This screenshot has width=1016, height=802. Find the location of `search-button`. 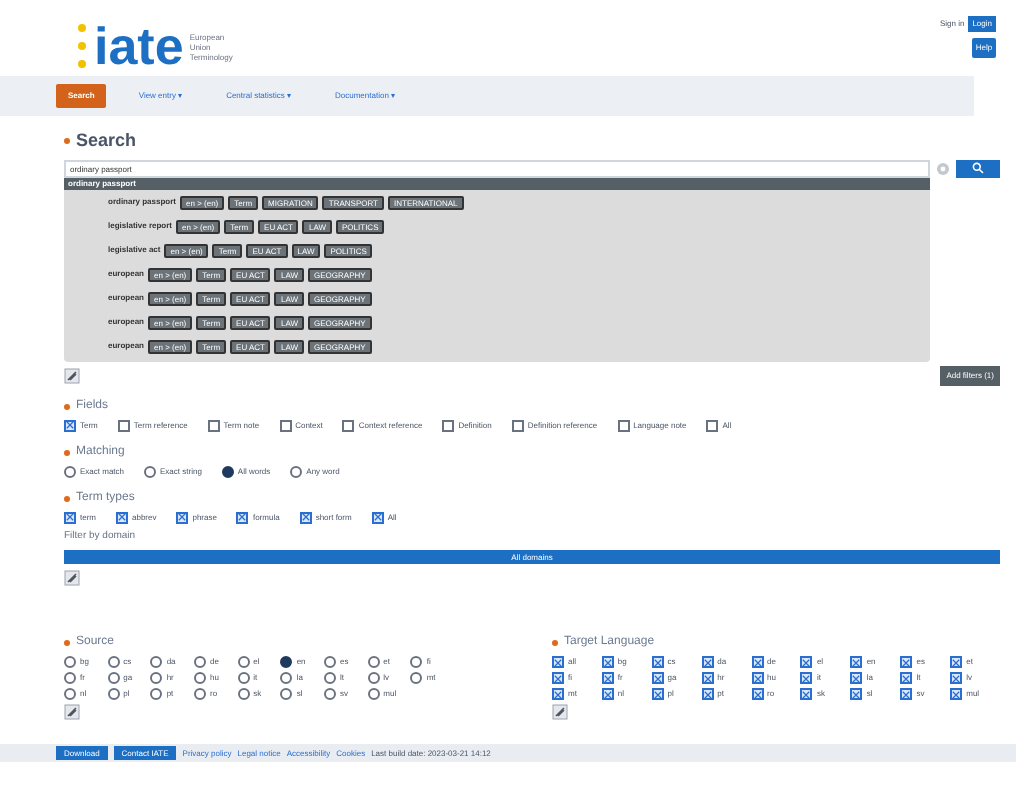

search-button is located at coordinates (978, 168).